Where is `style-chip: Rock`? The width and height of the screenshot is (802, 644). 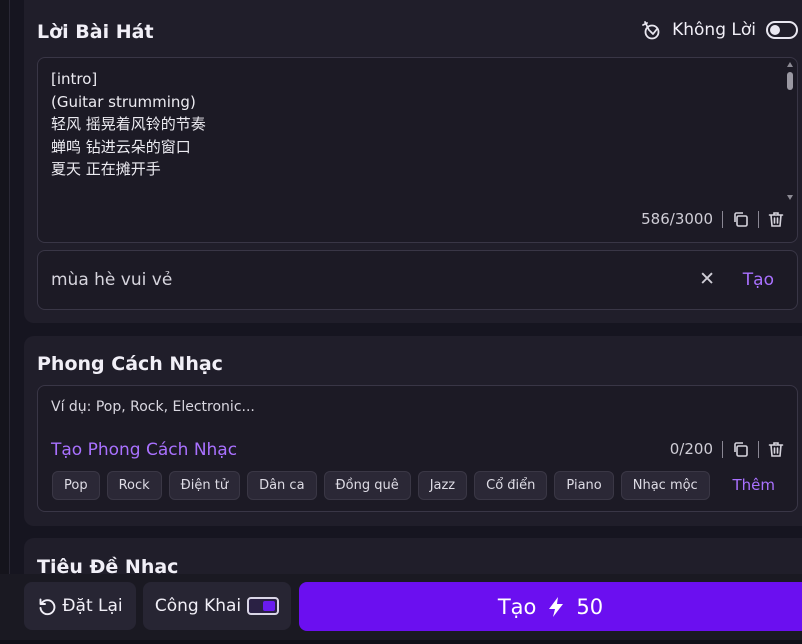 style-chip: Rock is located at coordinates (134, 485).